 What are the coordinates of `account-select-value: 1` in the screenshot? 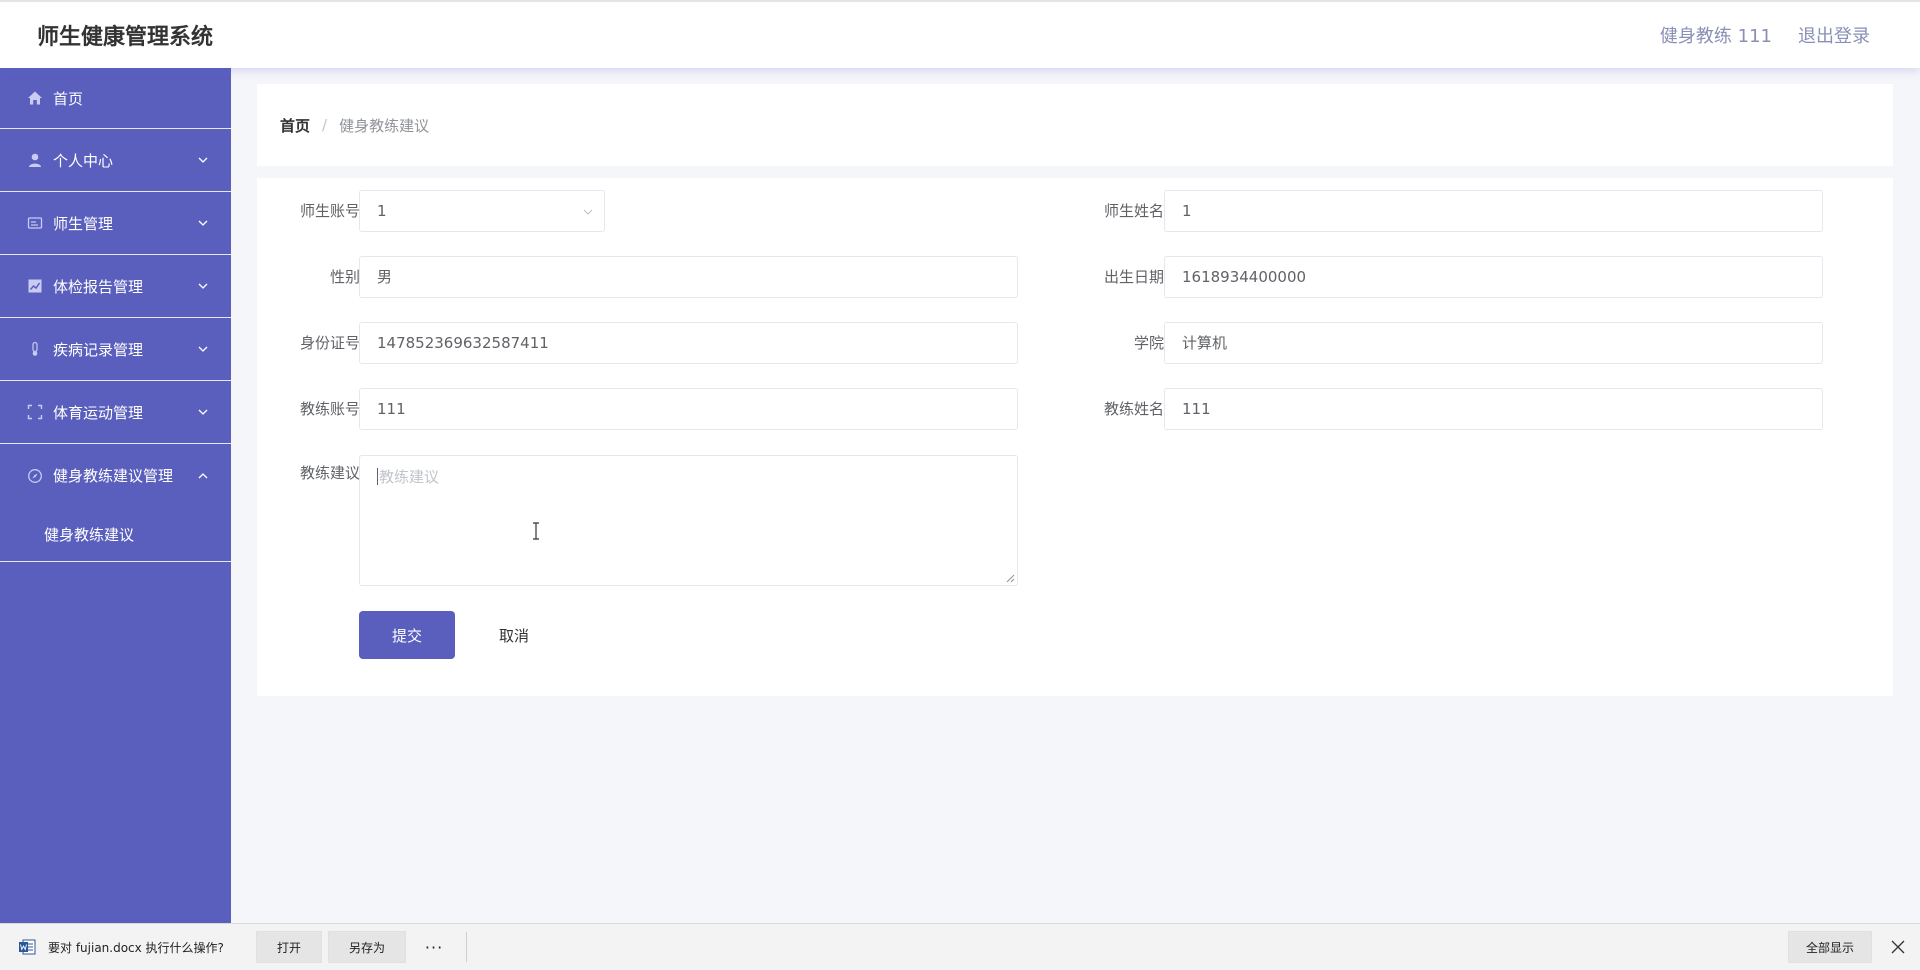 It's located at (382, 211).